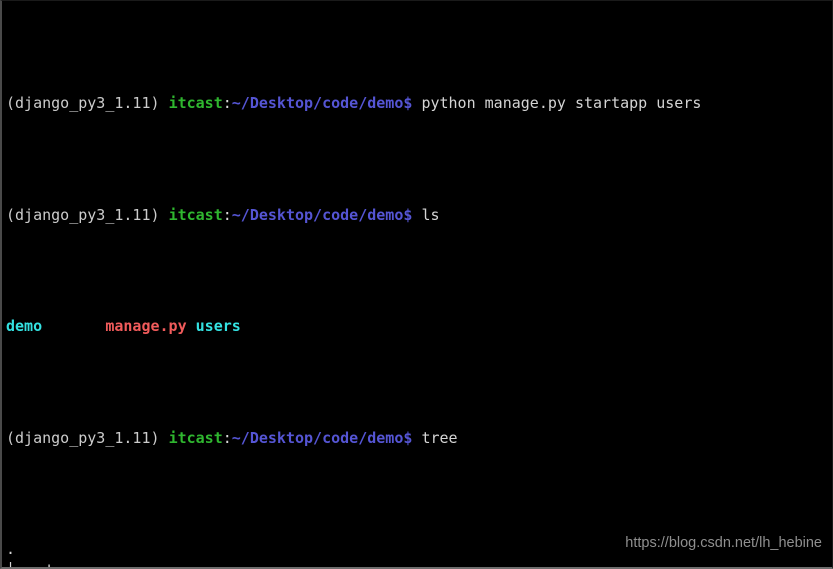 This screenshot has width=833, height=569. What do you see at coordinates (723, 542) in the screenshot?
I see `watermark-url: https://blog.csdn.net/lh_hebine` at bounding box center [723, 542].